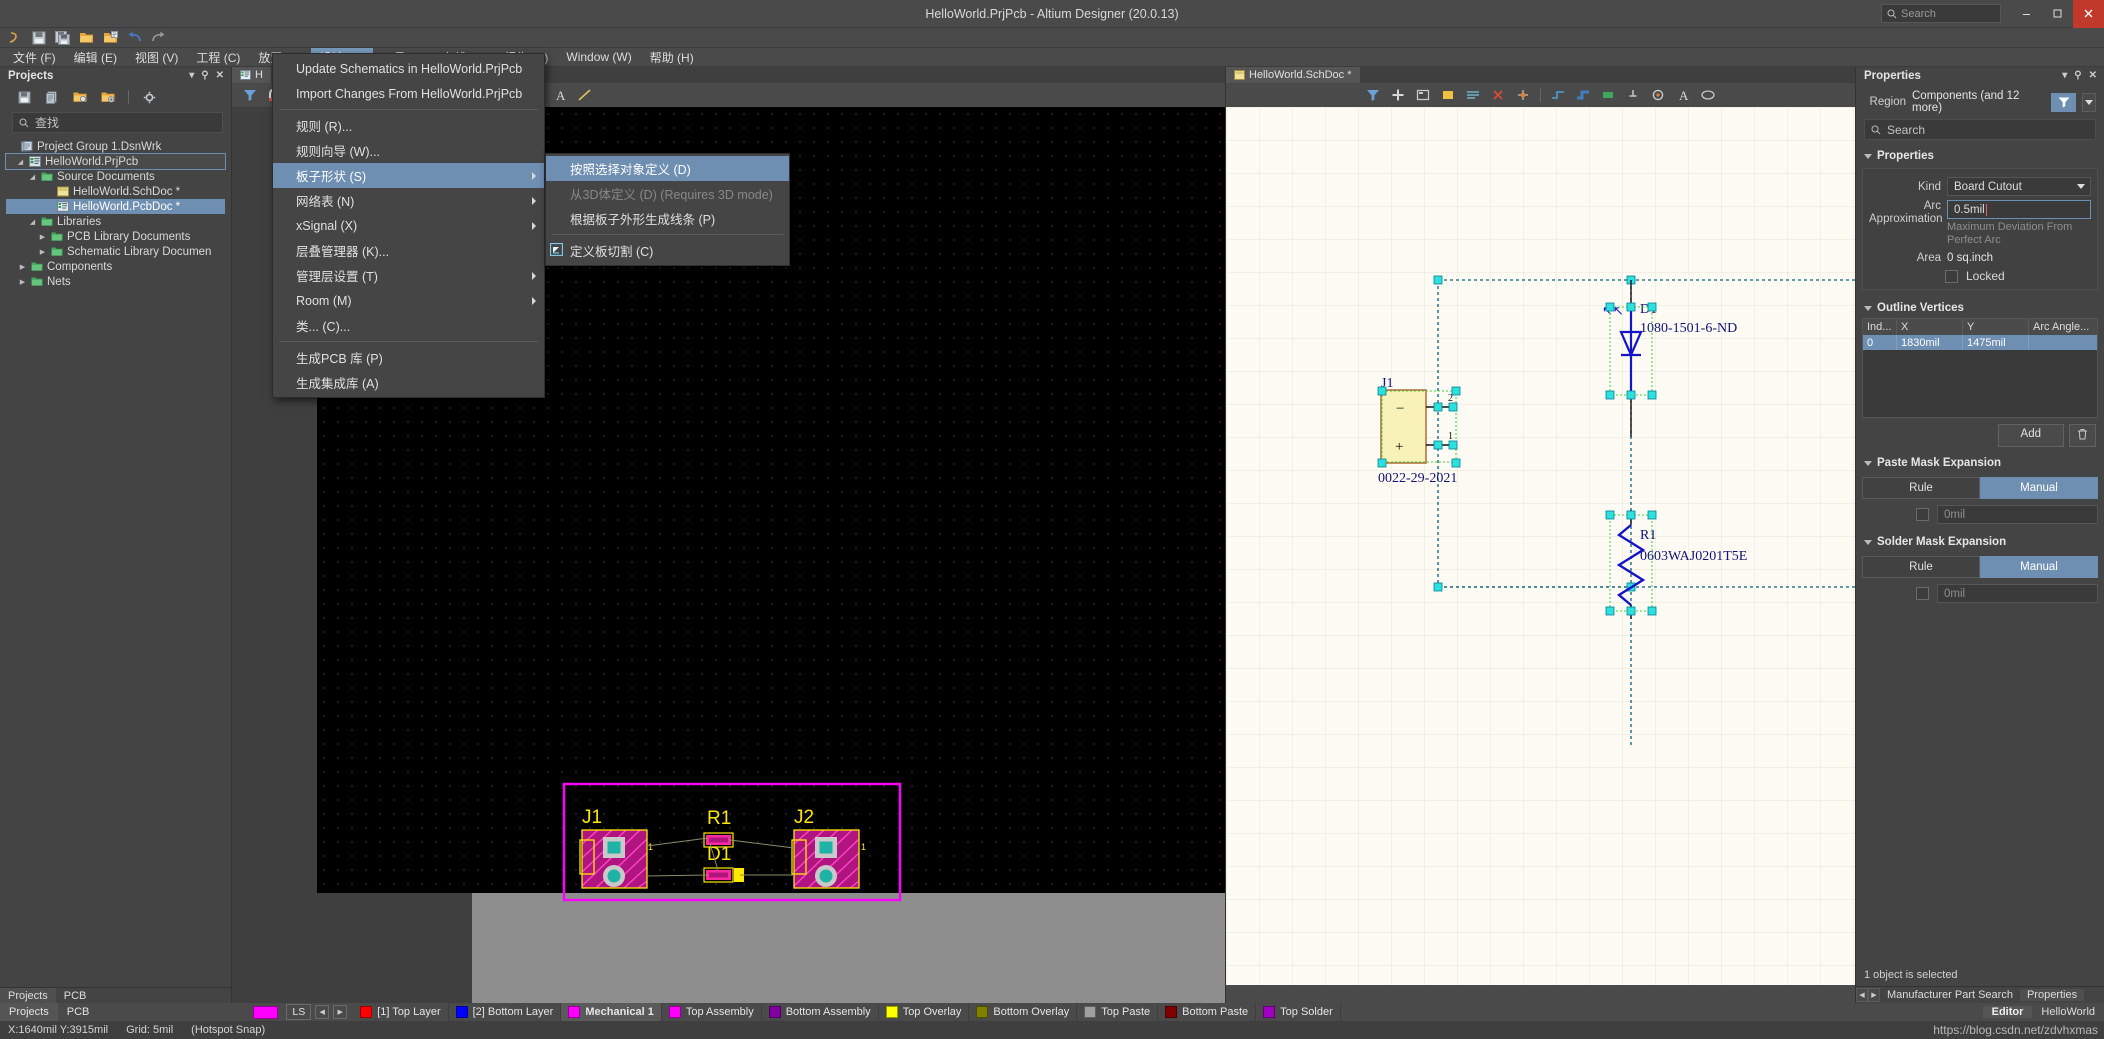 The width and height of the screenshot is (2104, 1039). Describe the element at coordinates (2019, 209) in the screenshot. I see `arc-approximation-input: 0.5mil` at that location.